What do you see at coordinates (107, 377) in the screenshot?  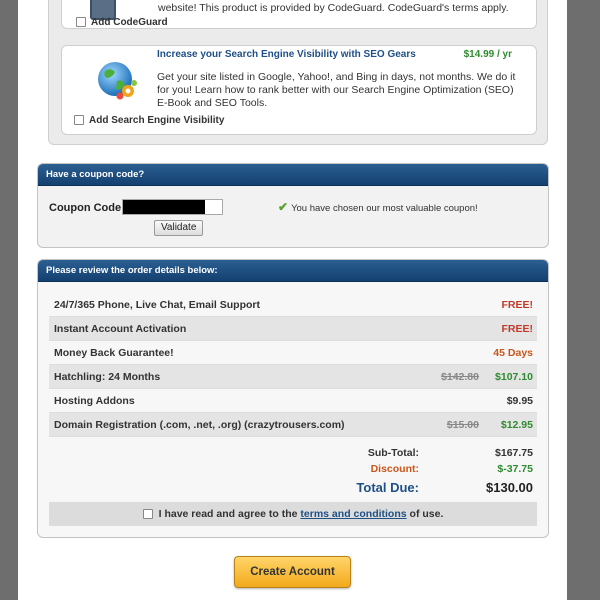 I see `row-label: Hatchling: 24 Months` at bounding box center [107, 377].